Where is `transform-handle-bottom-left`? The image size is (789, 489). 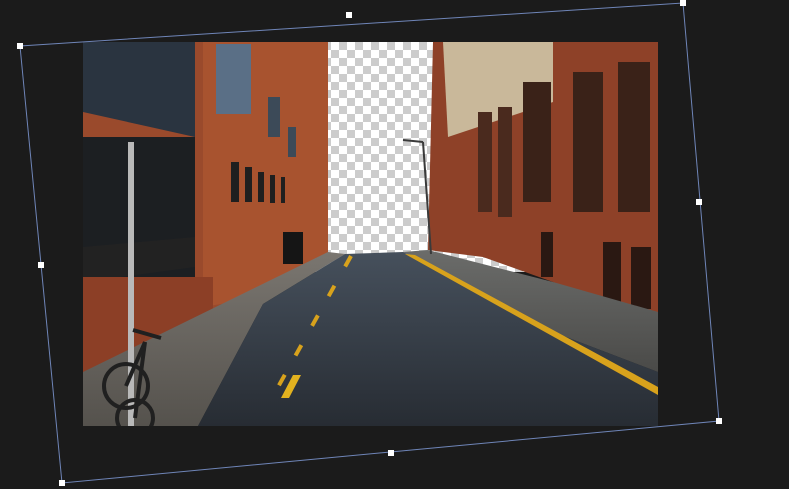
transform-handle-bottom-left is located at coordinates (62, 483).